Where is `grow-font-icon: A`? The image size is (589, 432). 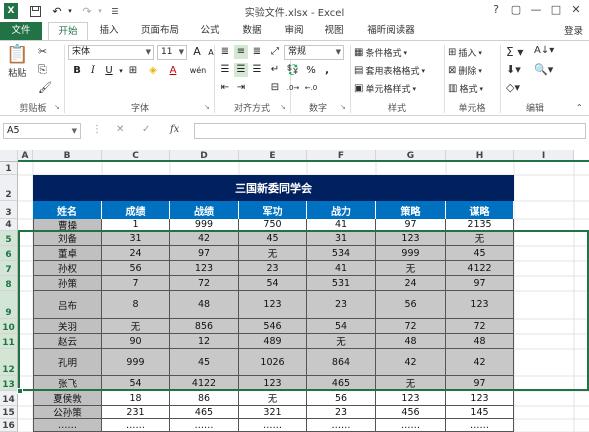 grow-font-icon: A is located at coordinates (197, 52).